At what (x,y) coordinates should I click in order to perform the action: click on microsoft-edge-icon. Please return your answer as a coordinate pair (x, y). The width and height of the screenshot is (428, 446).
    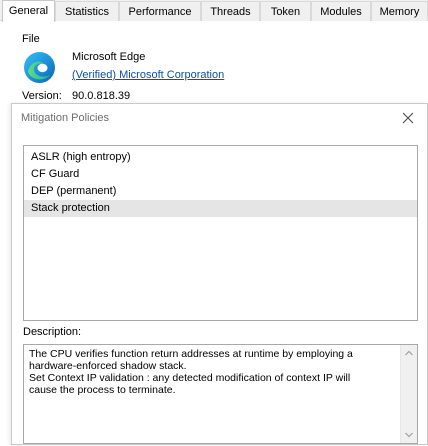
    Looking at the image, I should click on (39, 67).